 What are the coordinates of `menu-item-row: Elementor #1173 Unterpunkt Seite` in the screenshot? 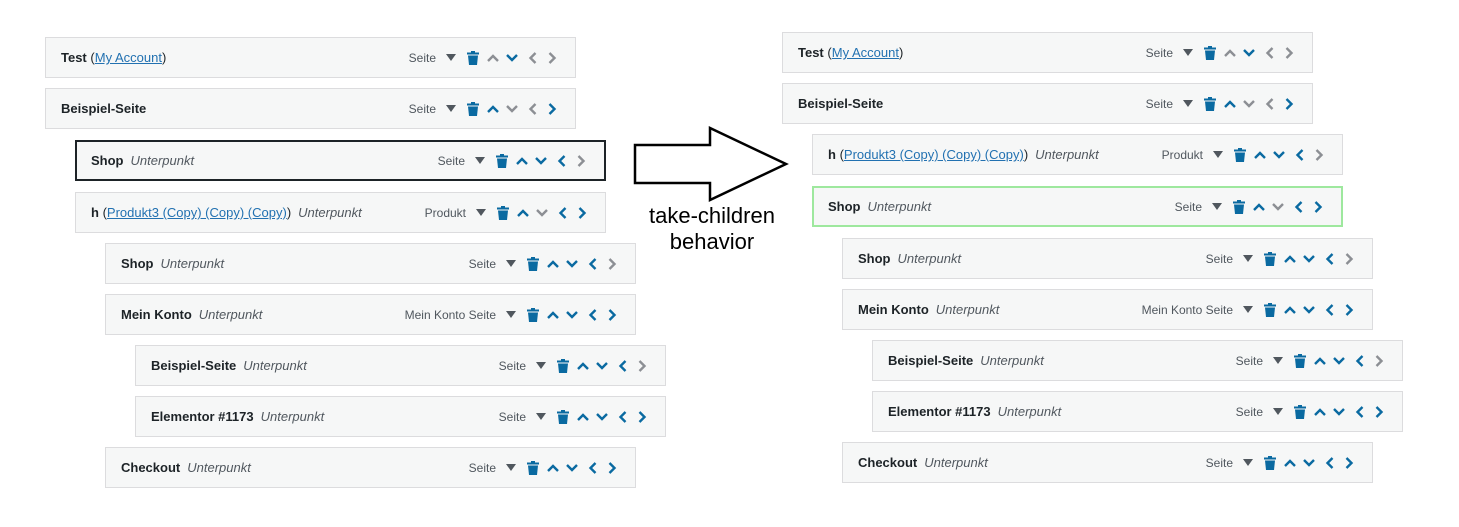 It's located at (400, 416).